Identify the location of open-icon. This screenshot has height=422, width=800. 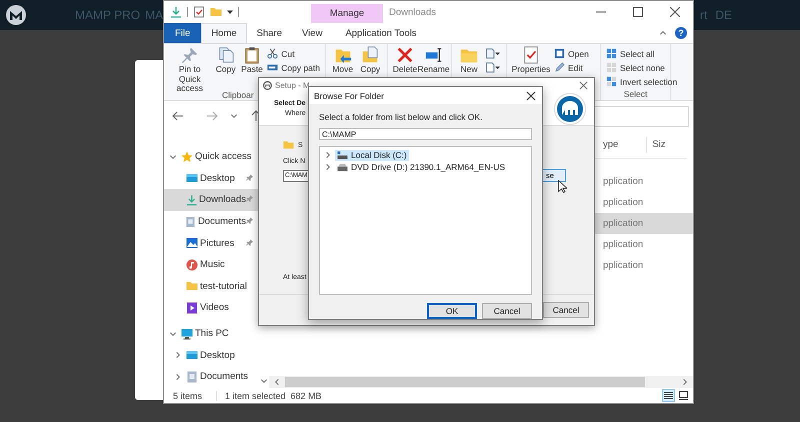
(559, 53).